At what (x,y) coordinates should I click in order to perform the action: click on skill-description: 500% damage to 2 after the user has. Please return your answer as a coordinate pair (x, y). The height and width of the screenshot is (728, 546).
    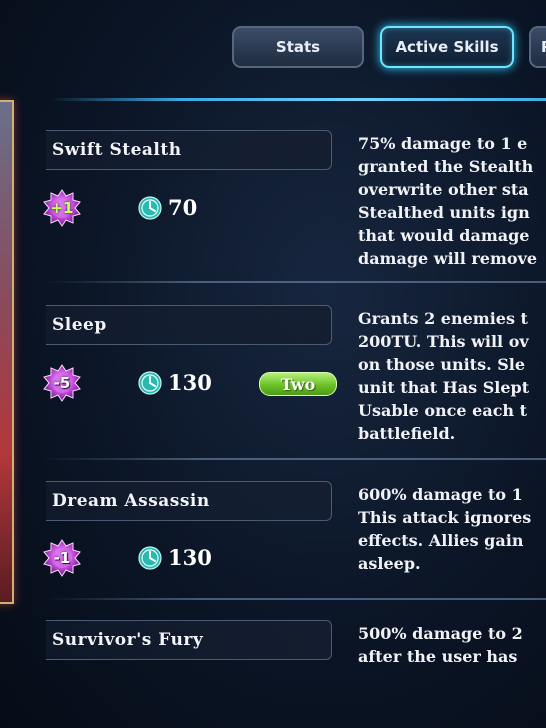
    Looking at the image, I should click on (440, 645).